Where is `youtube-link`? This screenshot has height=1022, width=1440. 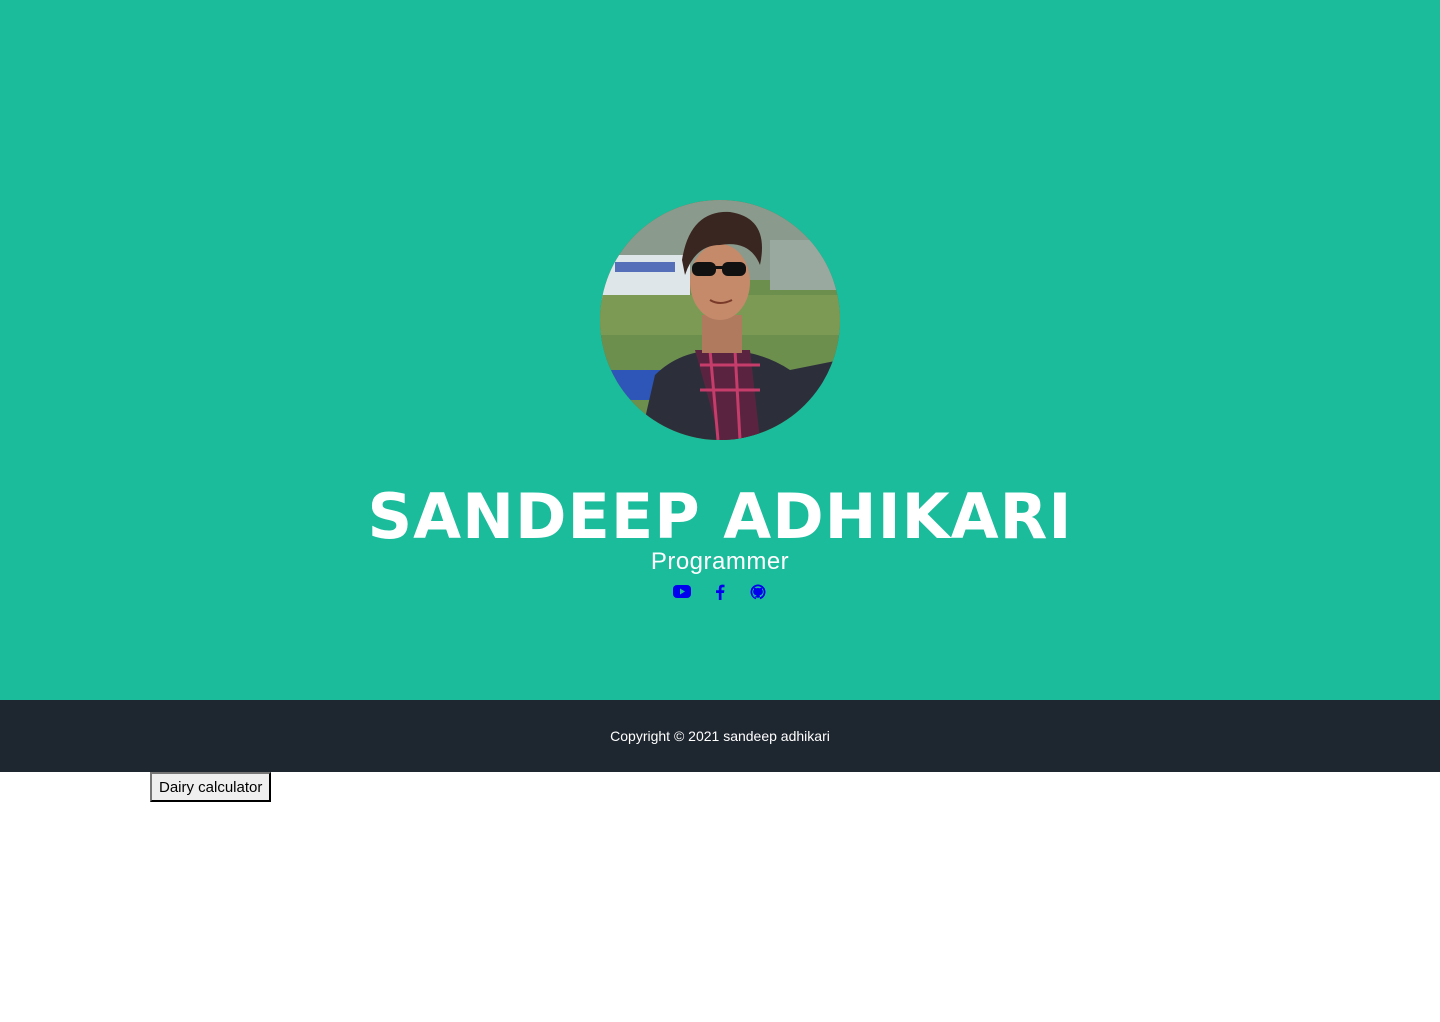
youtube-link is located at coordinates (682, 592).